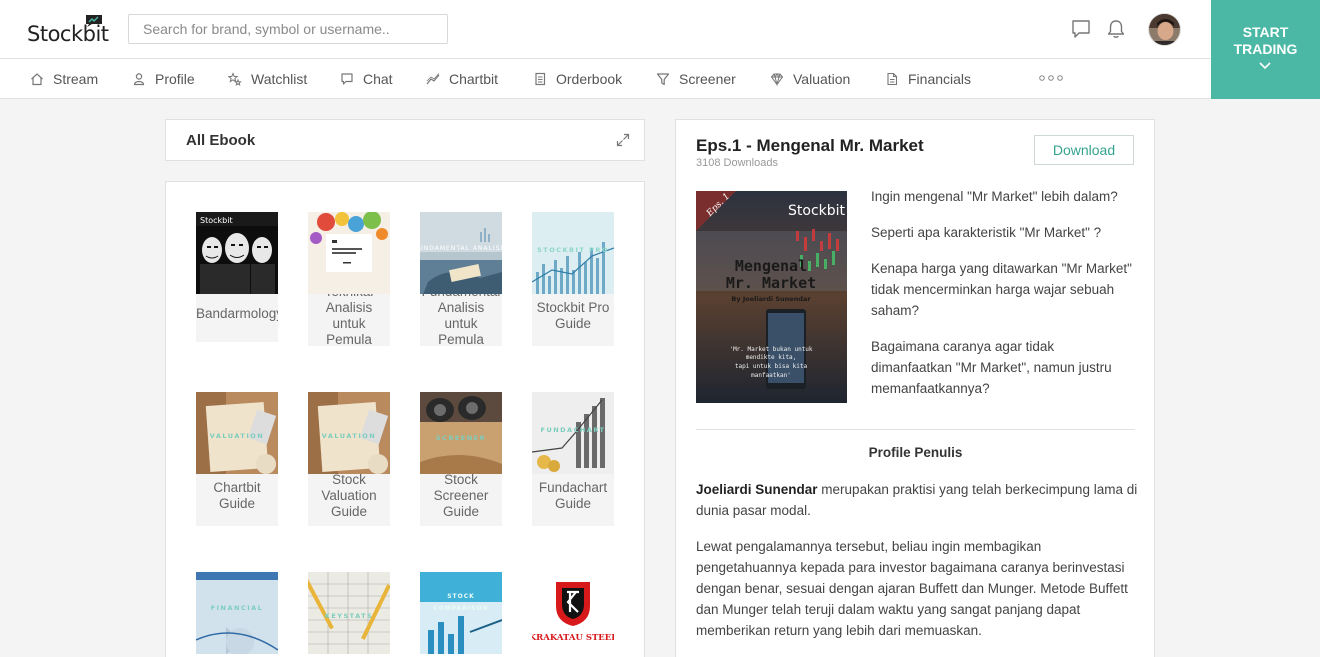 The height and width of the screenshot is (657, 1320). I want to click on download-button: Download, so click(1084, 150).